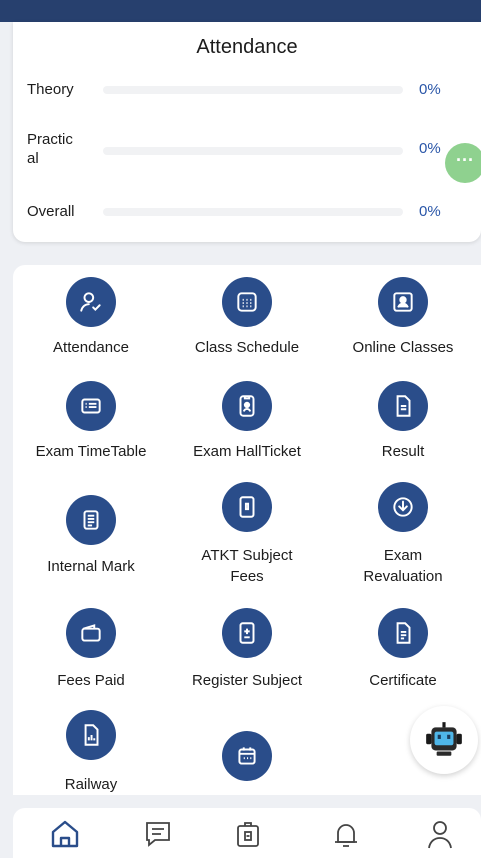 Image resolution: width=481 pixels, height=858 pixels. What do you see at coordinates (247, 302) in the screenshot?
I see `calendar-grid-icon` at bounding box center [247, 302].